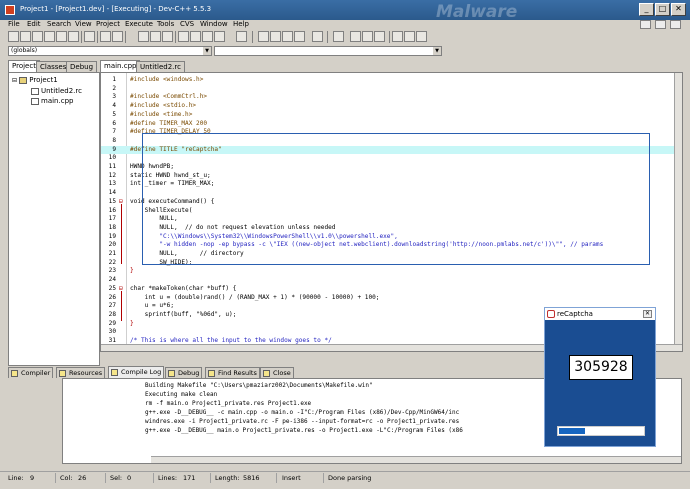  What do you see at coordinates (89, 36) in the screenshot?
I see `print-icon` at bounding box center [89, 36].